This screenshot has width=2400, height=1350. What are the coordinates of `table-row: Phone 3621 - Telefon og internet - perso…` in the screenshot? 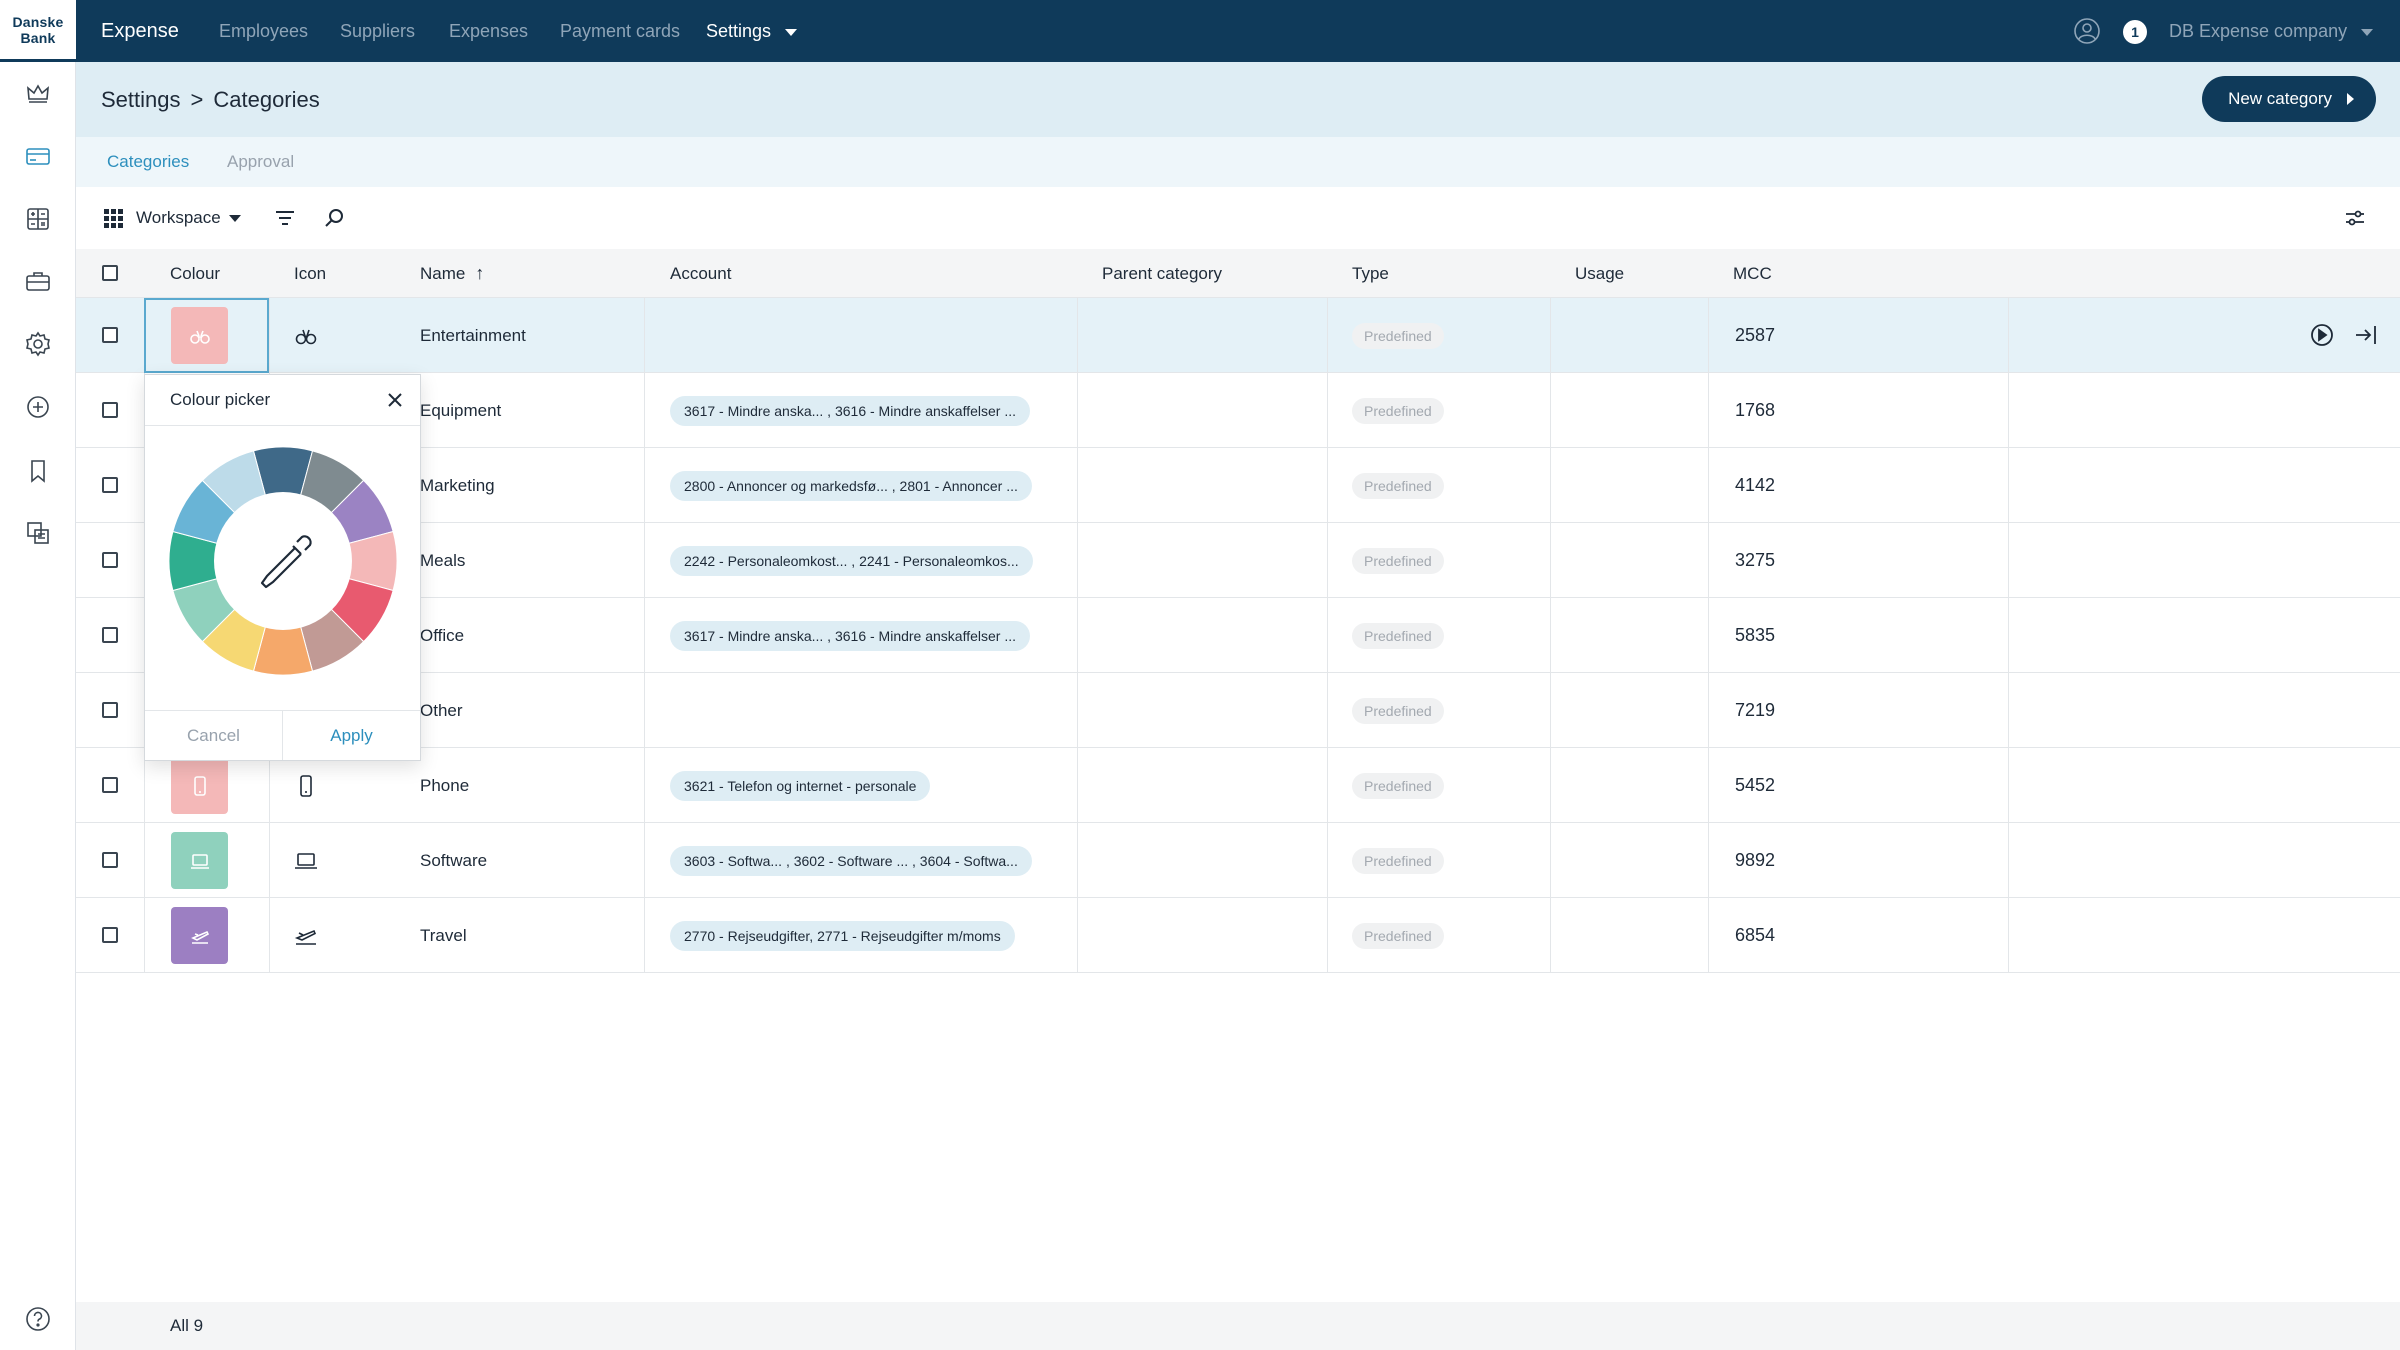 It's located at (1238, 785).